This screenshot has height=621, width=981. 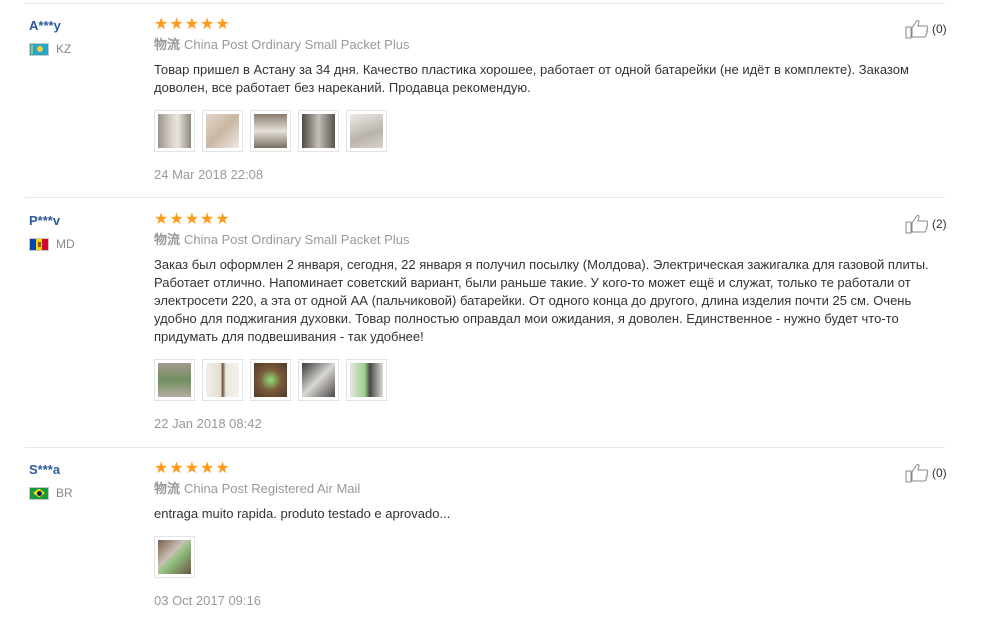 I want to click on helpful-vote: (2), so click(x=926, y=224).